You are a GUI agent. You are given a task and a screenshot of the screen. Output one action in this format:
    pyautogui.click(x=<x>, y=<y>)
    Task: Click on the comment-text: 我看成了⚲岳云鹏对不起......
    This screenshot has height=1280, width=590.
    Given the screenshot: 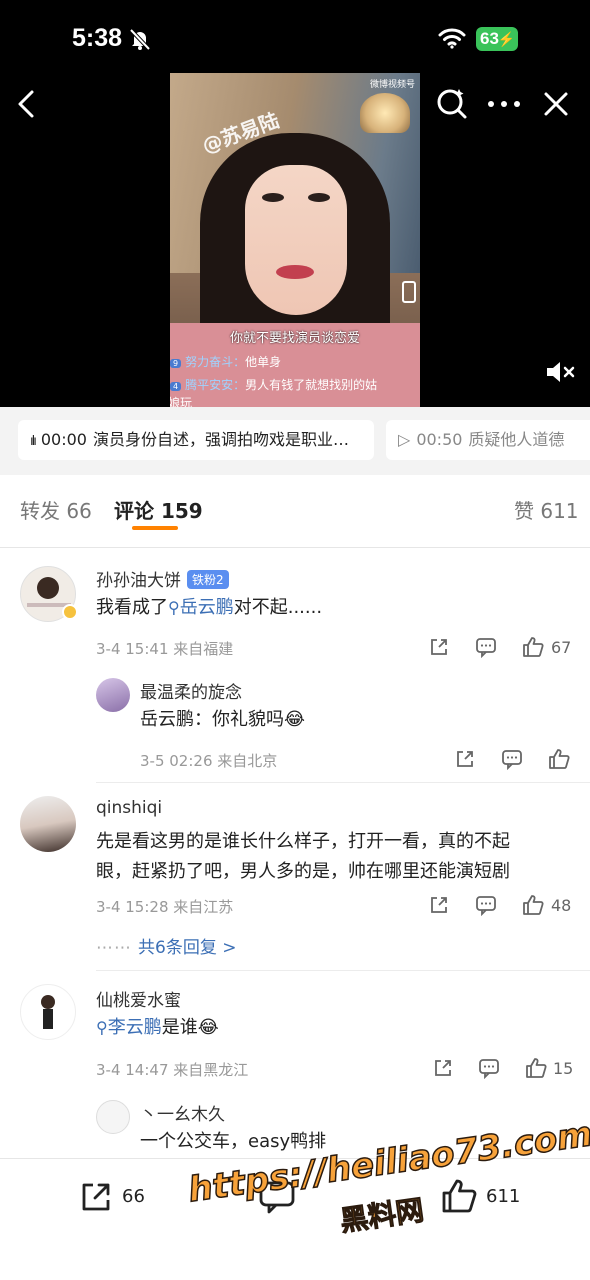 What is the action you would take?
    pyautogui.click(x=209, y=608)
    